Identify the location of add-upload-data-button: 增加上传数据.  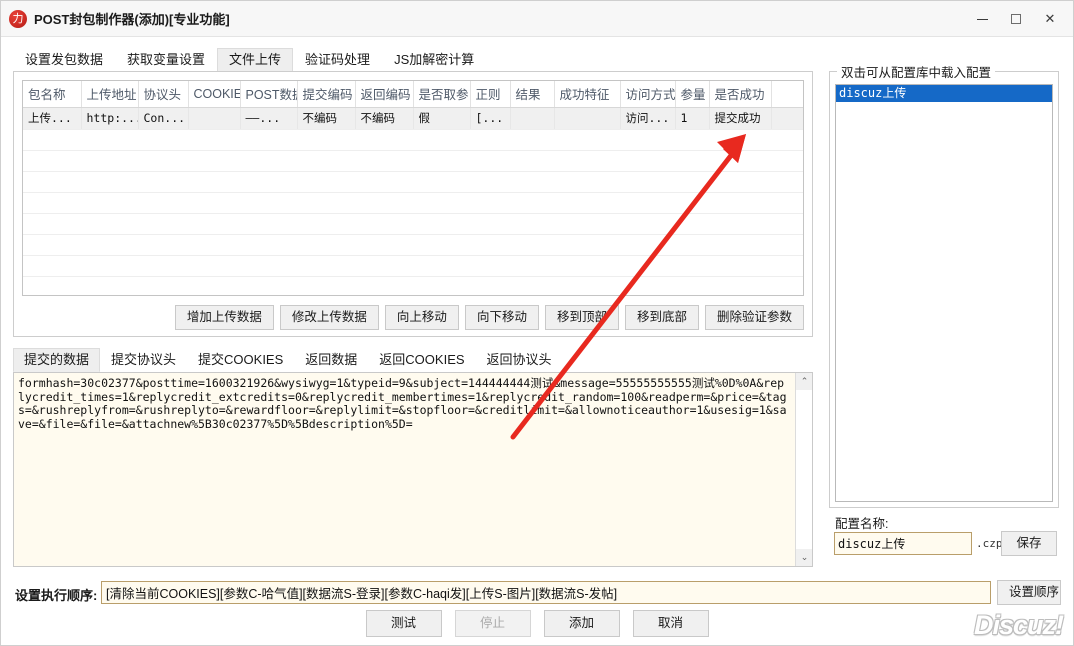
(224, 317).